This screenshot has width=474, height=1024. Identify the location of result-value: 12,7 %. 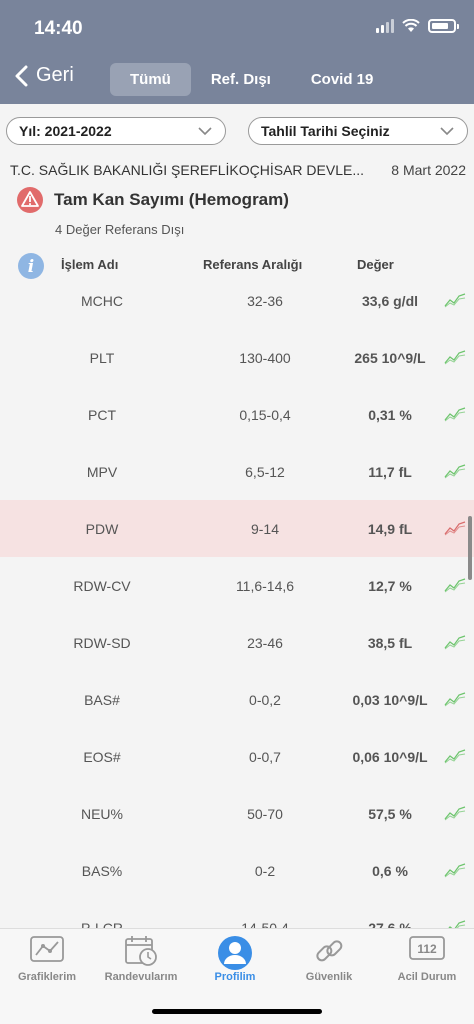
(390, 586).